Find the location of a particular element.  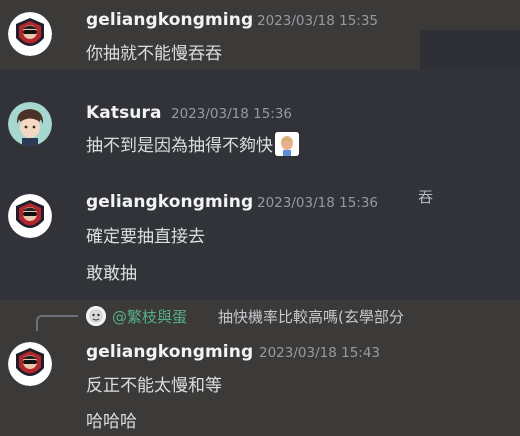

stray-text: 吞 is located at coordinates (426, 197).